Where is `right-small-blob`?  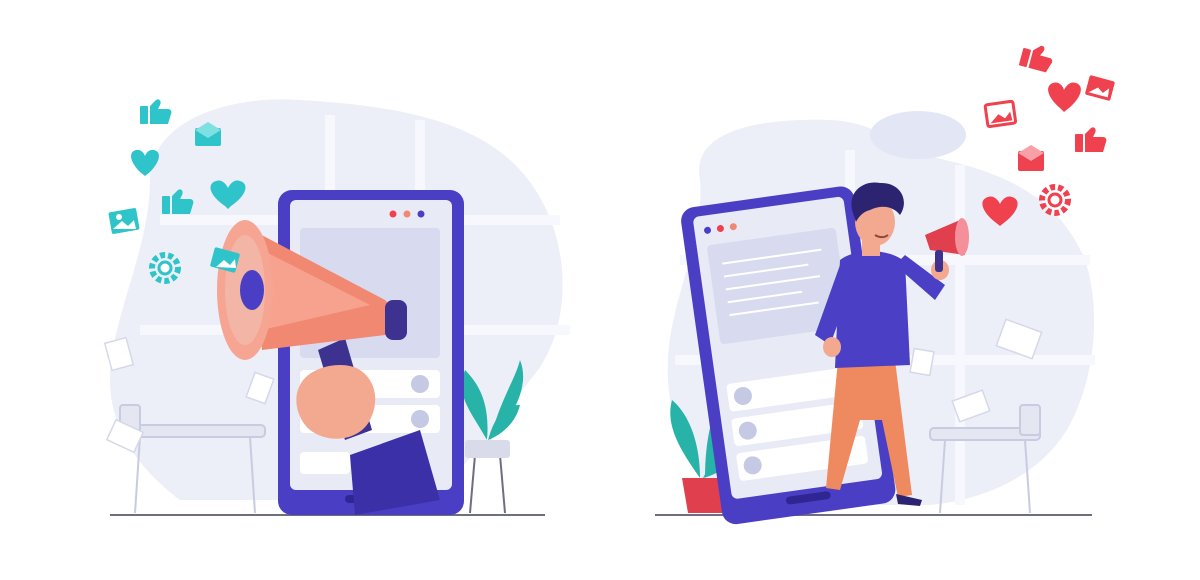 right-small-blob is located at coordinates (918, 135).